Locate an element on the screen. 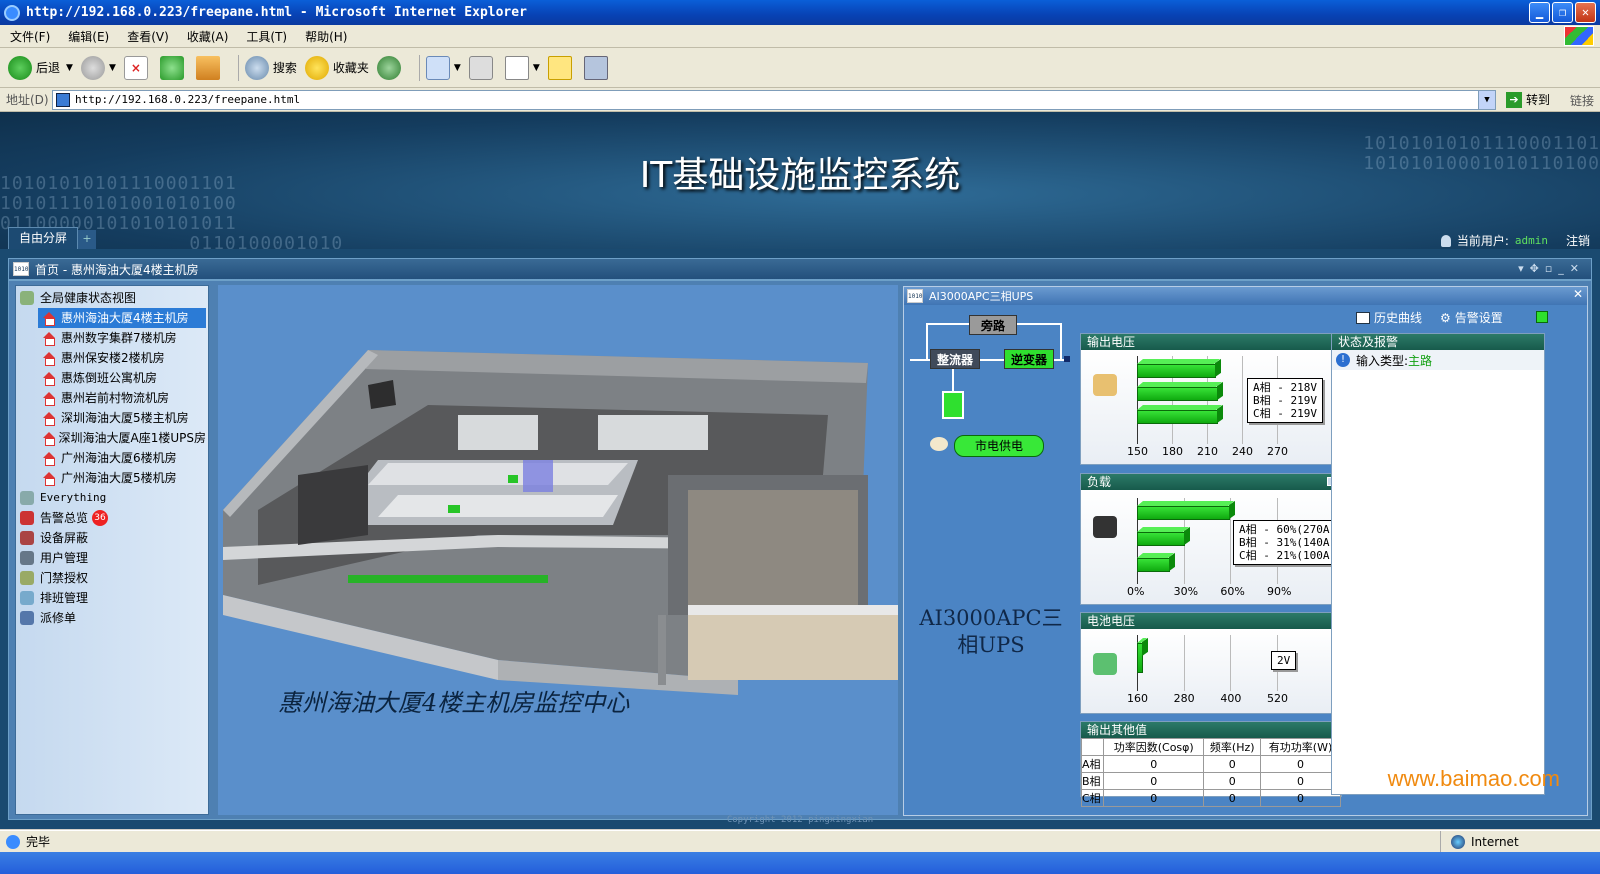 The image size is (1600, 874). tree-room-item: 广州海油大厦6楼机房 is located at coordinates (122, 458).